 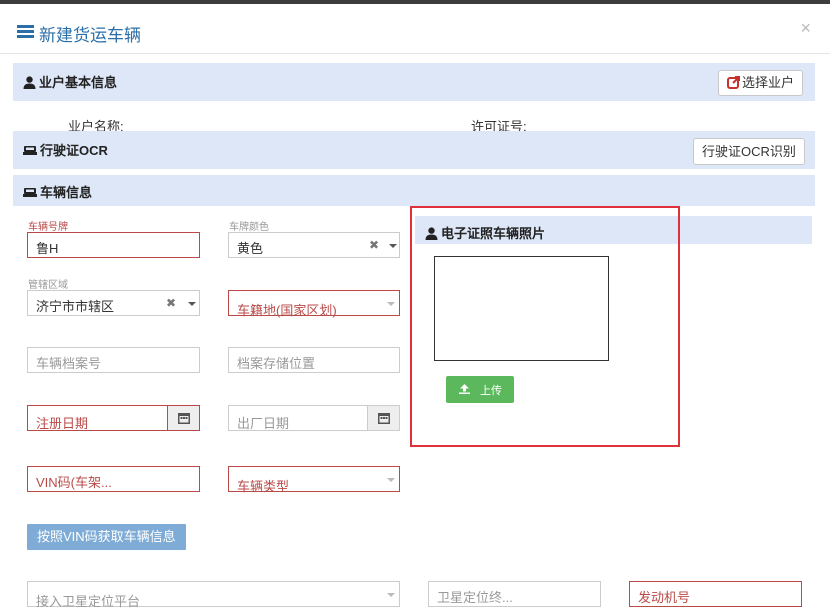 I want to click on district-label: 管辖区域, so click(x=48, y=285).